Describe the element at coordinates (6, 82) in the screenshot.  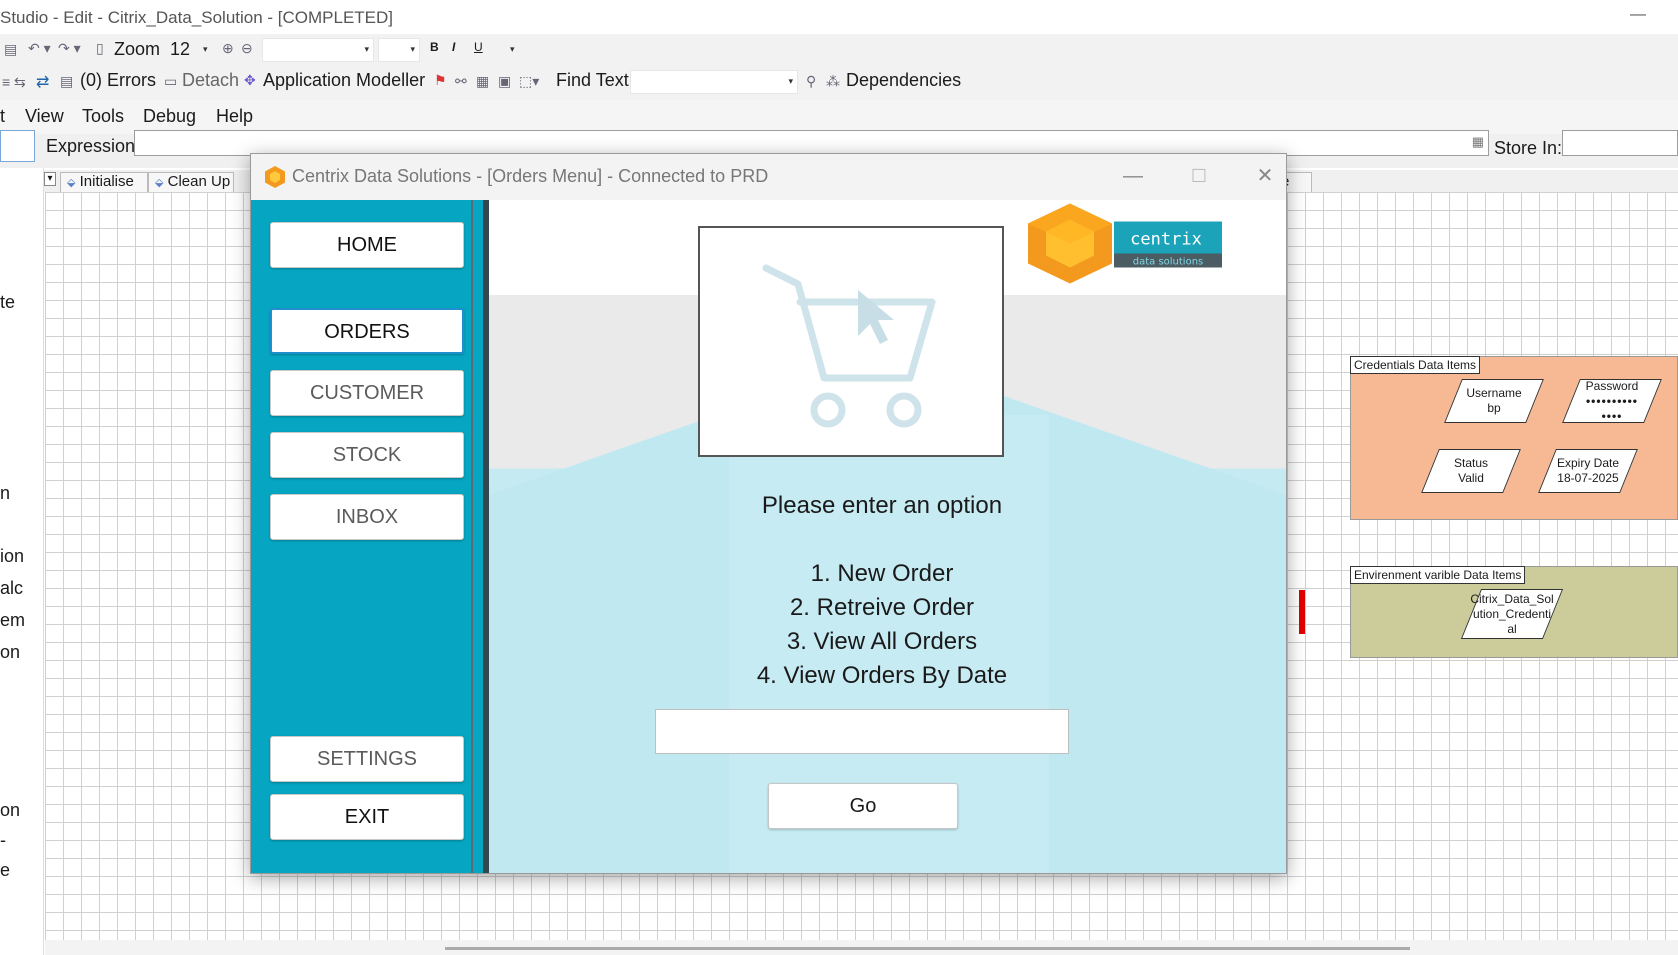
I see `tool-icon: ≡` at that location.